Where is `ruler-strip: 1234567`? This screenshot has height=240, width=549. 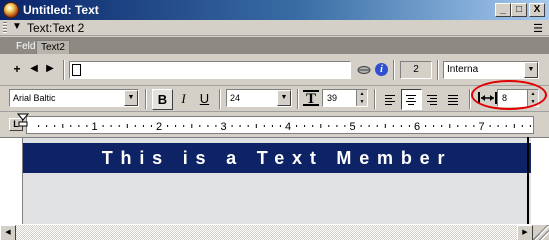 ruler-strip: 1234567 is located at coordinates (280, 125).